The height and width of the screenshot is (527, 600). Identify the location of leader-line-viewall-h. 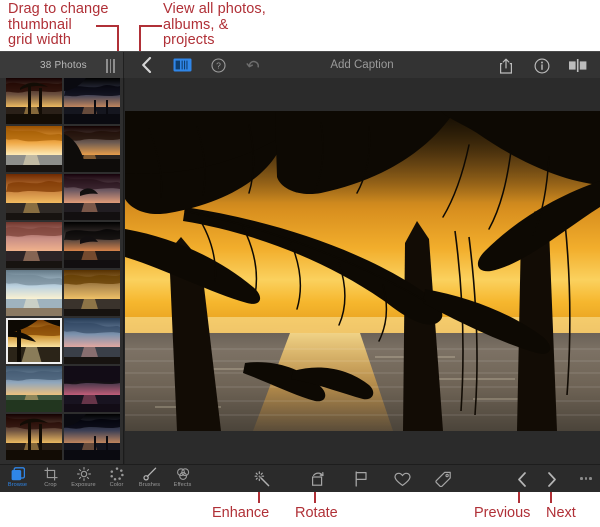
(150, 26).